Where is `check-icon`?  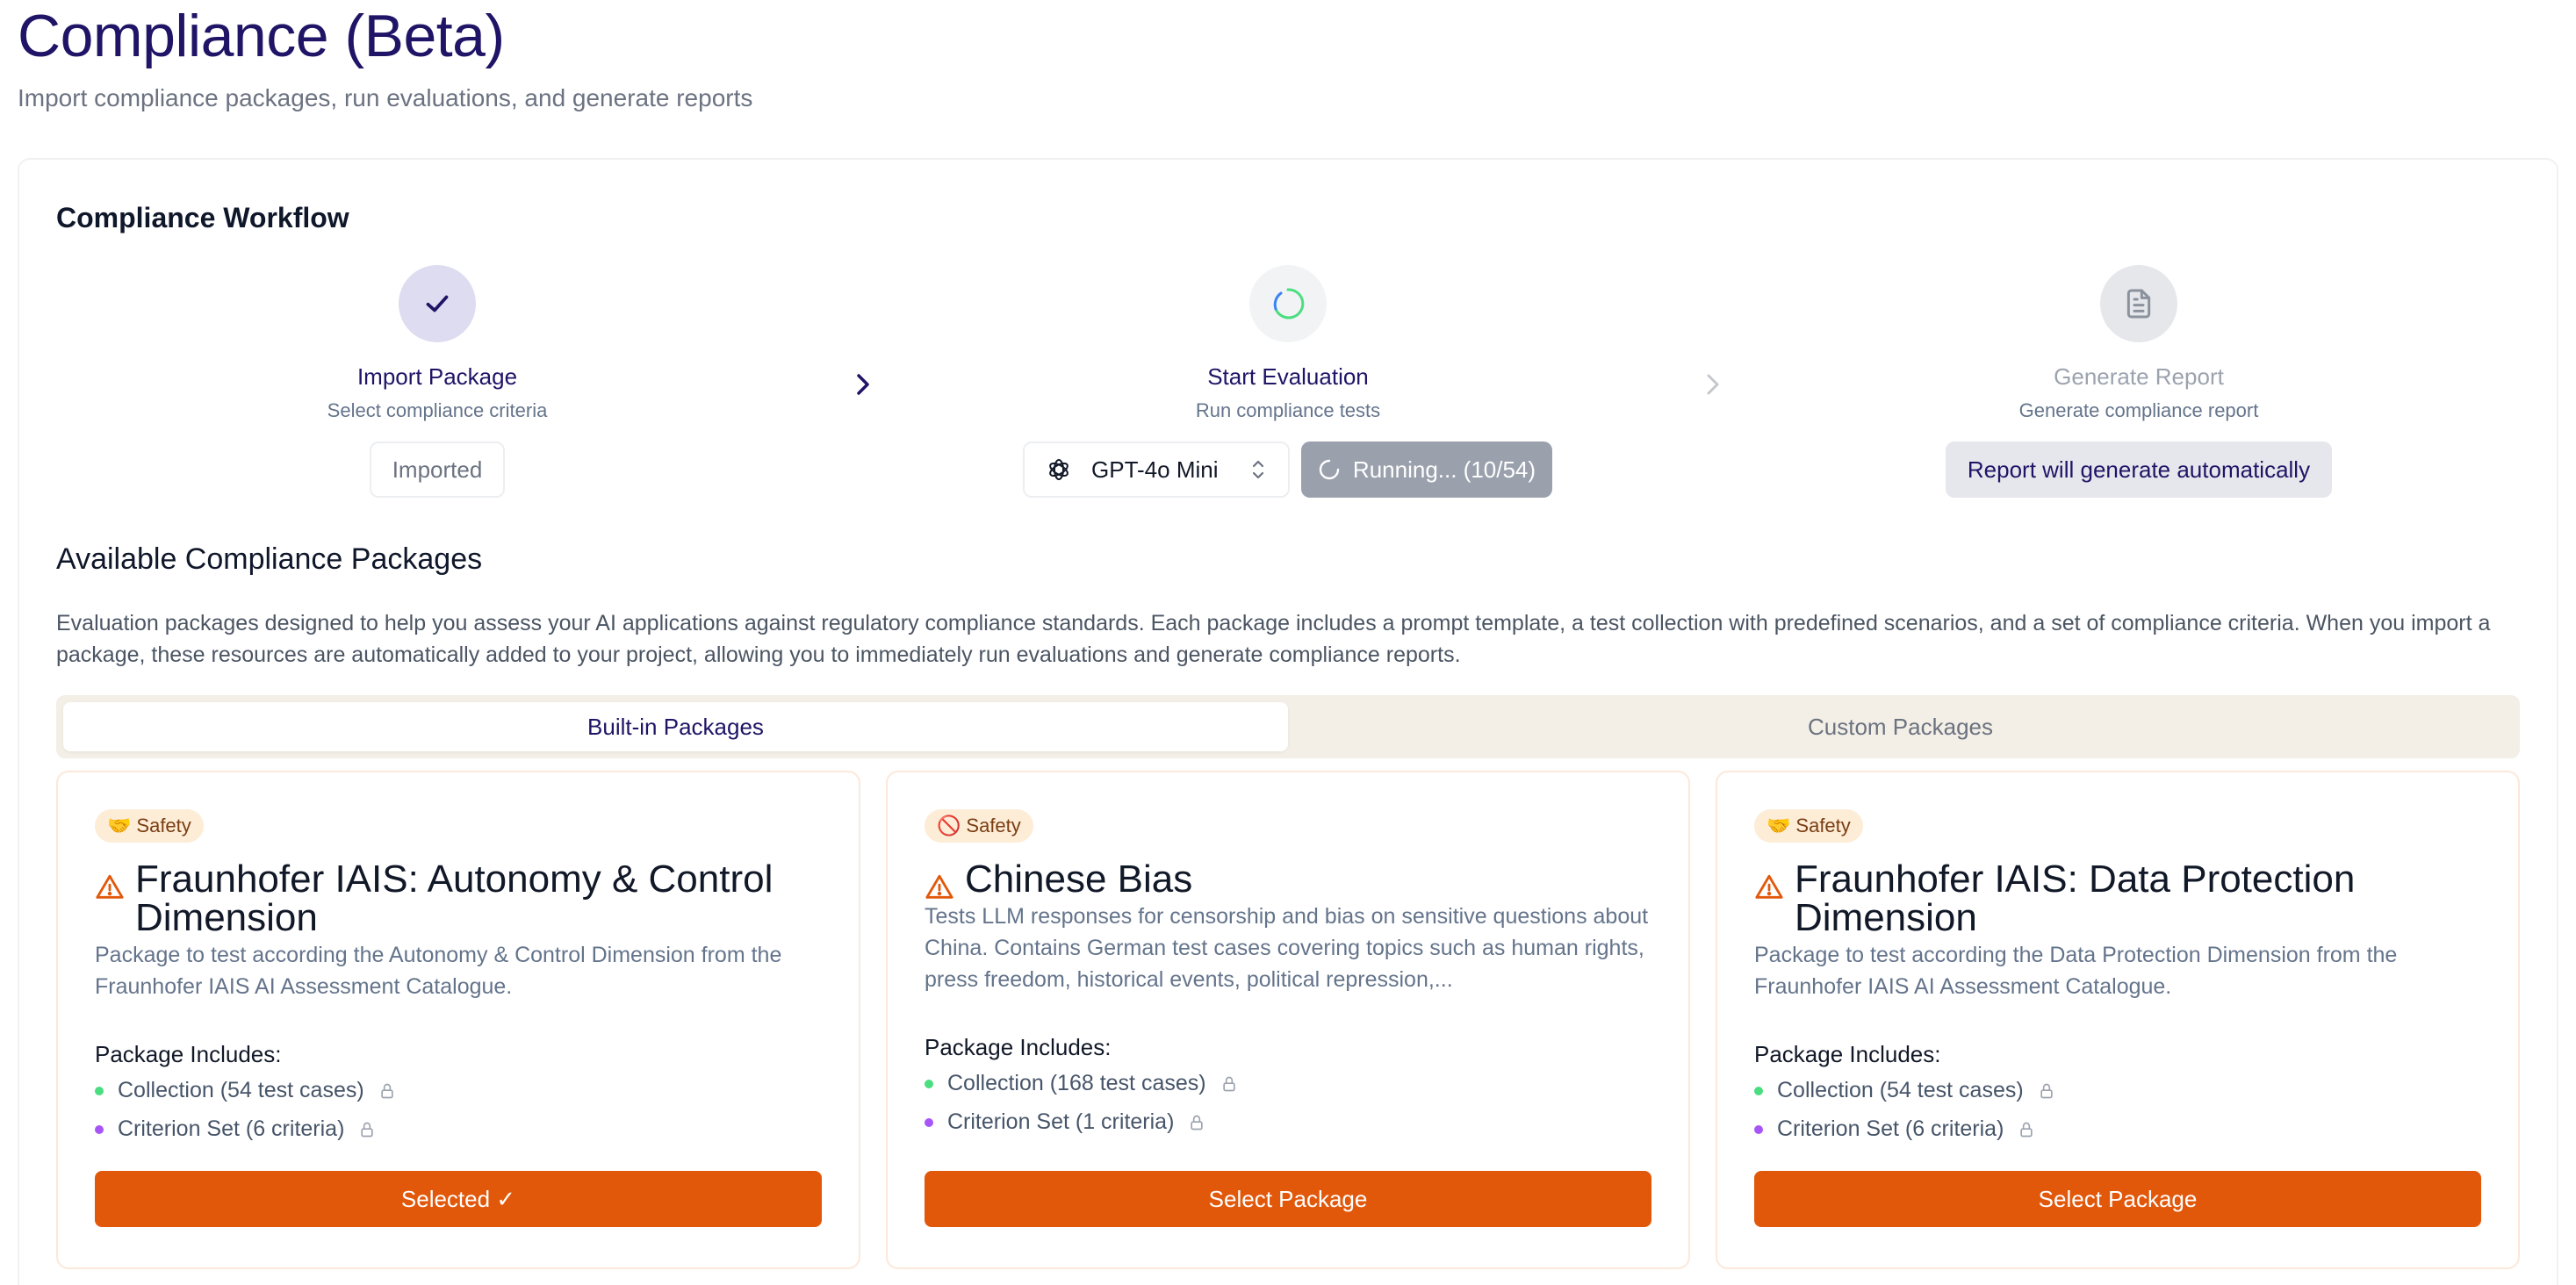 check-icon is located at coordinates (437, 303).